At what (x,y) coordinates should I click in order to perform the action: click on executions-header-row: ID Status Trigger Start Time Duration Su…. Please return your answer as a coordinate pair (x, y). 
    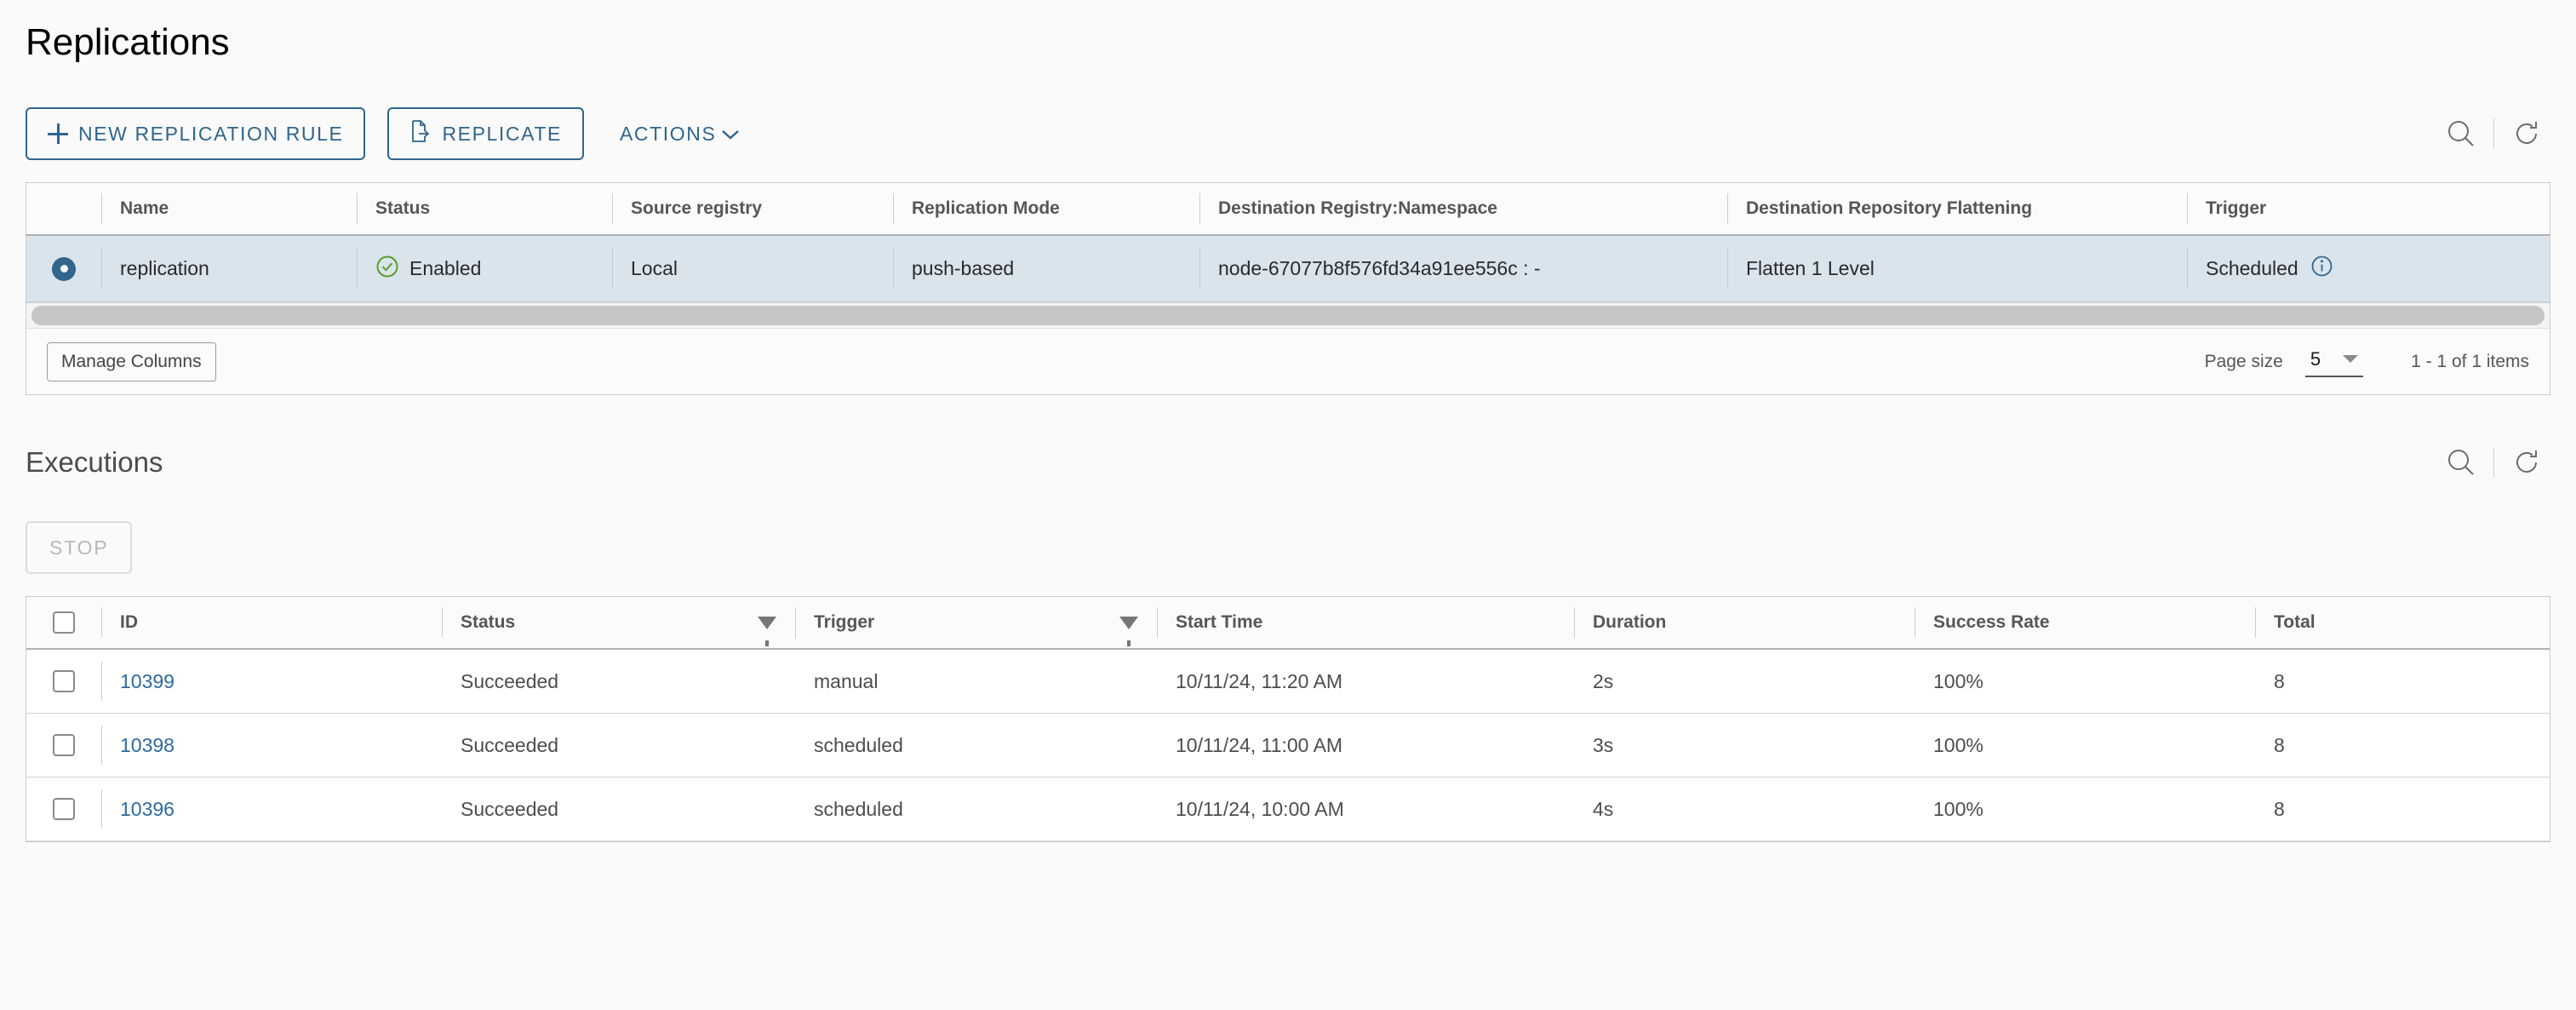
    Looking at the image, I should click on (1288, 624).